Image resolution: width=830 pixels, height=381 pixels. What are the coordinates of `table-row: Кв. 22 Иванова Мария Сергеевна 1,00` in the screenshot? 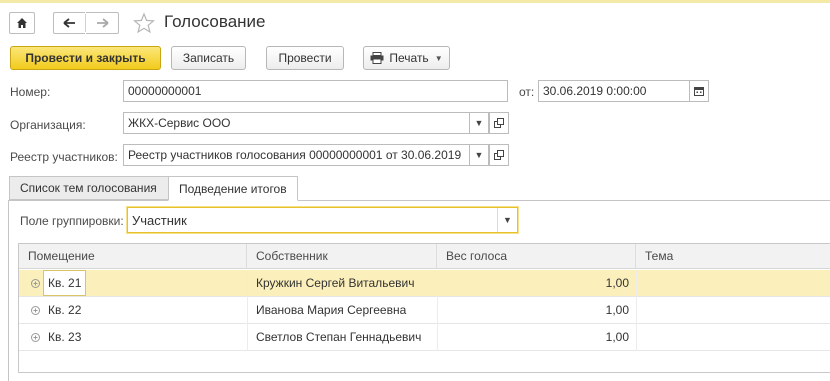 It's located at (424, 310).